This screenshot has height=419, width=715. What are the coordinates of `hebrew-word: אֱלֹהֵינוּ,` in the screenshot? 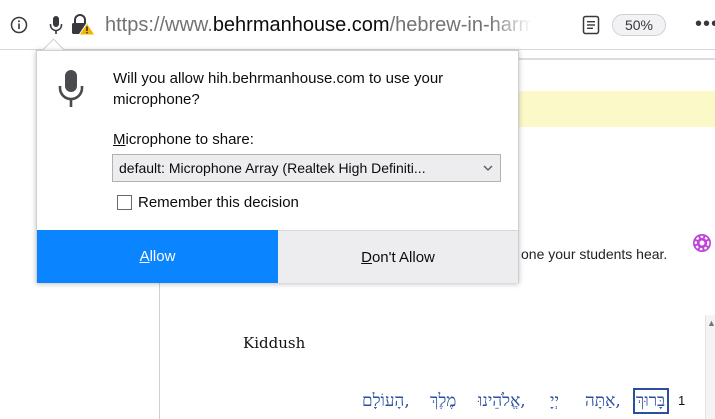 It's located at (502, 401).